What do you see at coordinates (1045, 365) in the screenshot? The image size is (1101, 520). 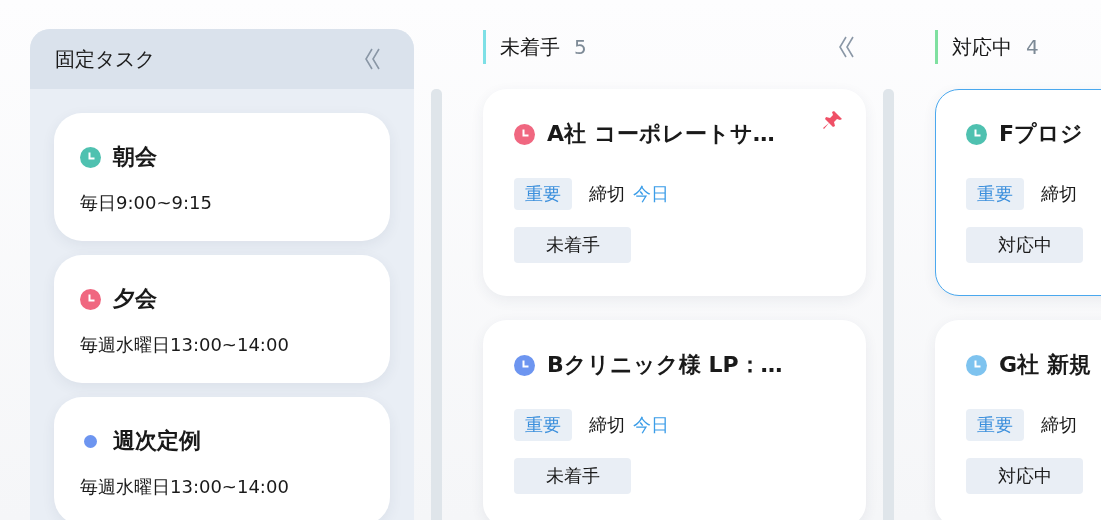 I see `task-title: G社 新規` at bounding box center [1045, 365].